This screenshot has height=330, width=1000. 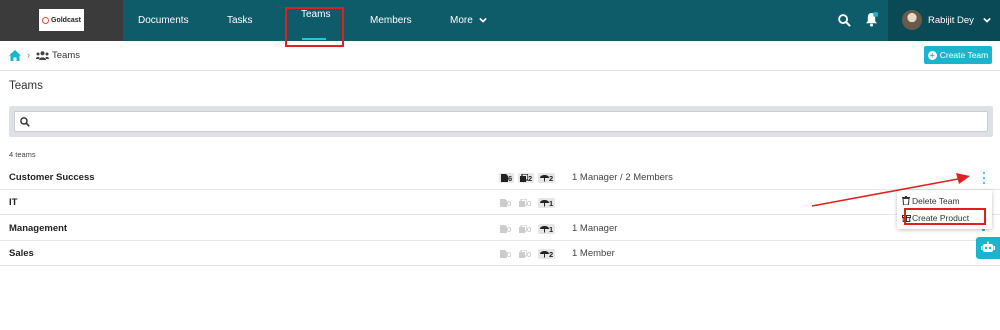 What do you see at coordinates (890, 190) in the screenshot?
I see `annotation-arrow` at bounding box center [890, 190].